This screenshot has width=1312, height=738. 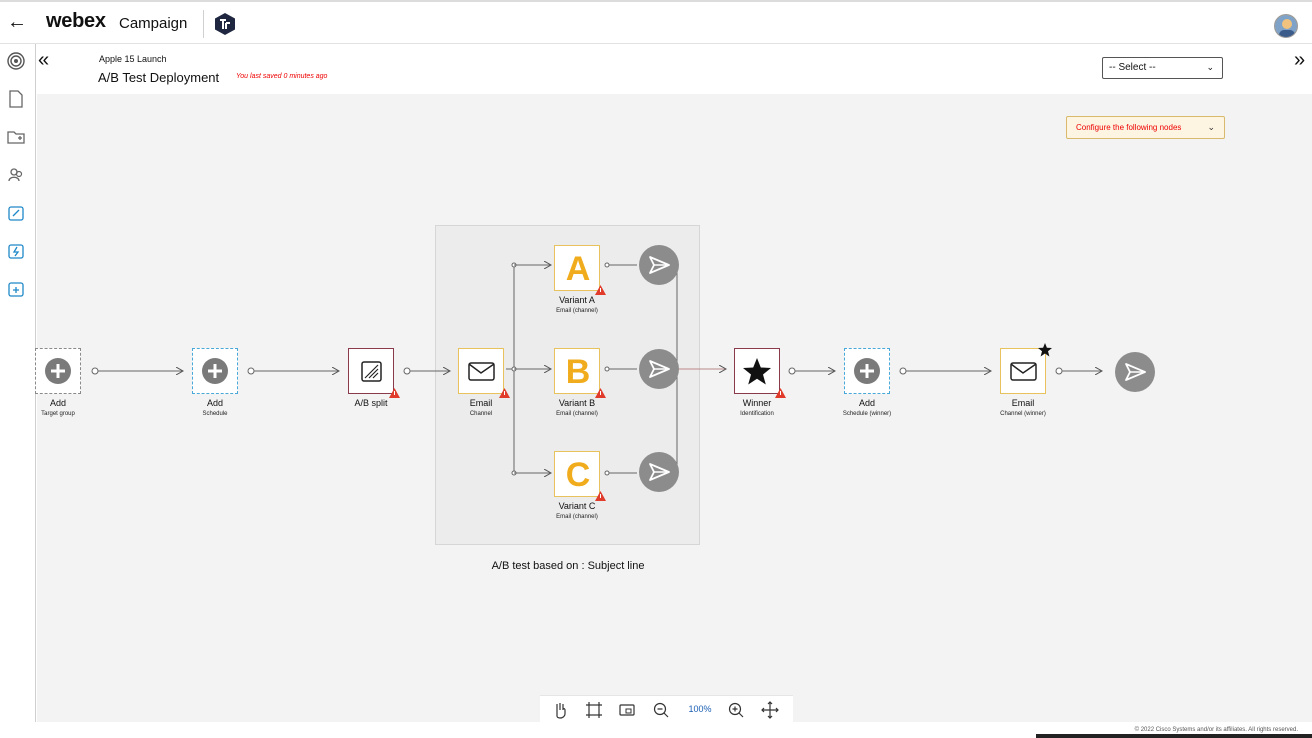 What do you see at coordinates (1023, 414) in the screenshot?
I see `node-sublabel: Channel (winner)` at bounding box center [1023, 414].